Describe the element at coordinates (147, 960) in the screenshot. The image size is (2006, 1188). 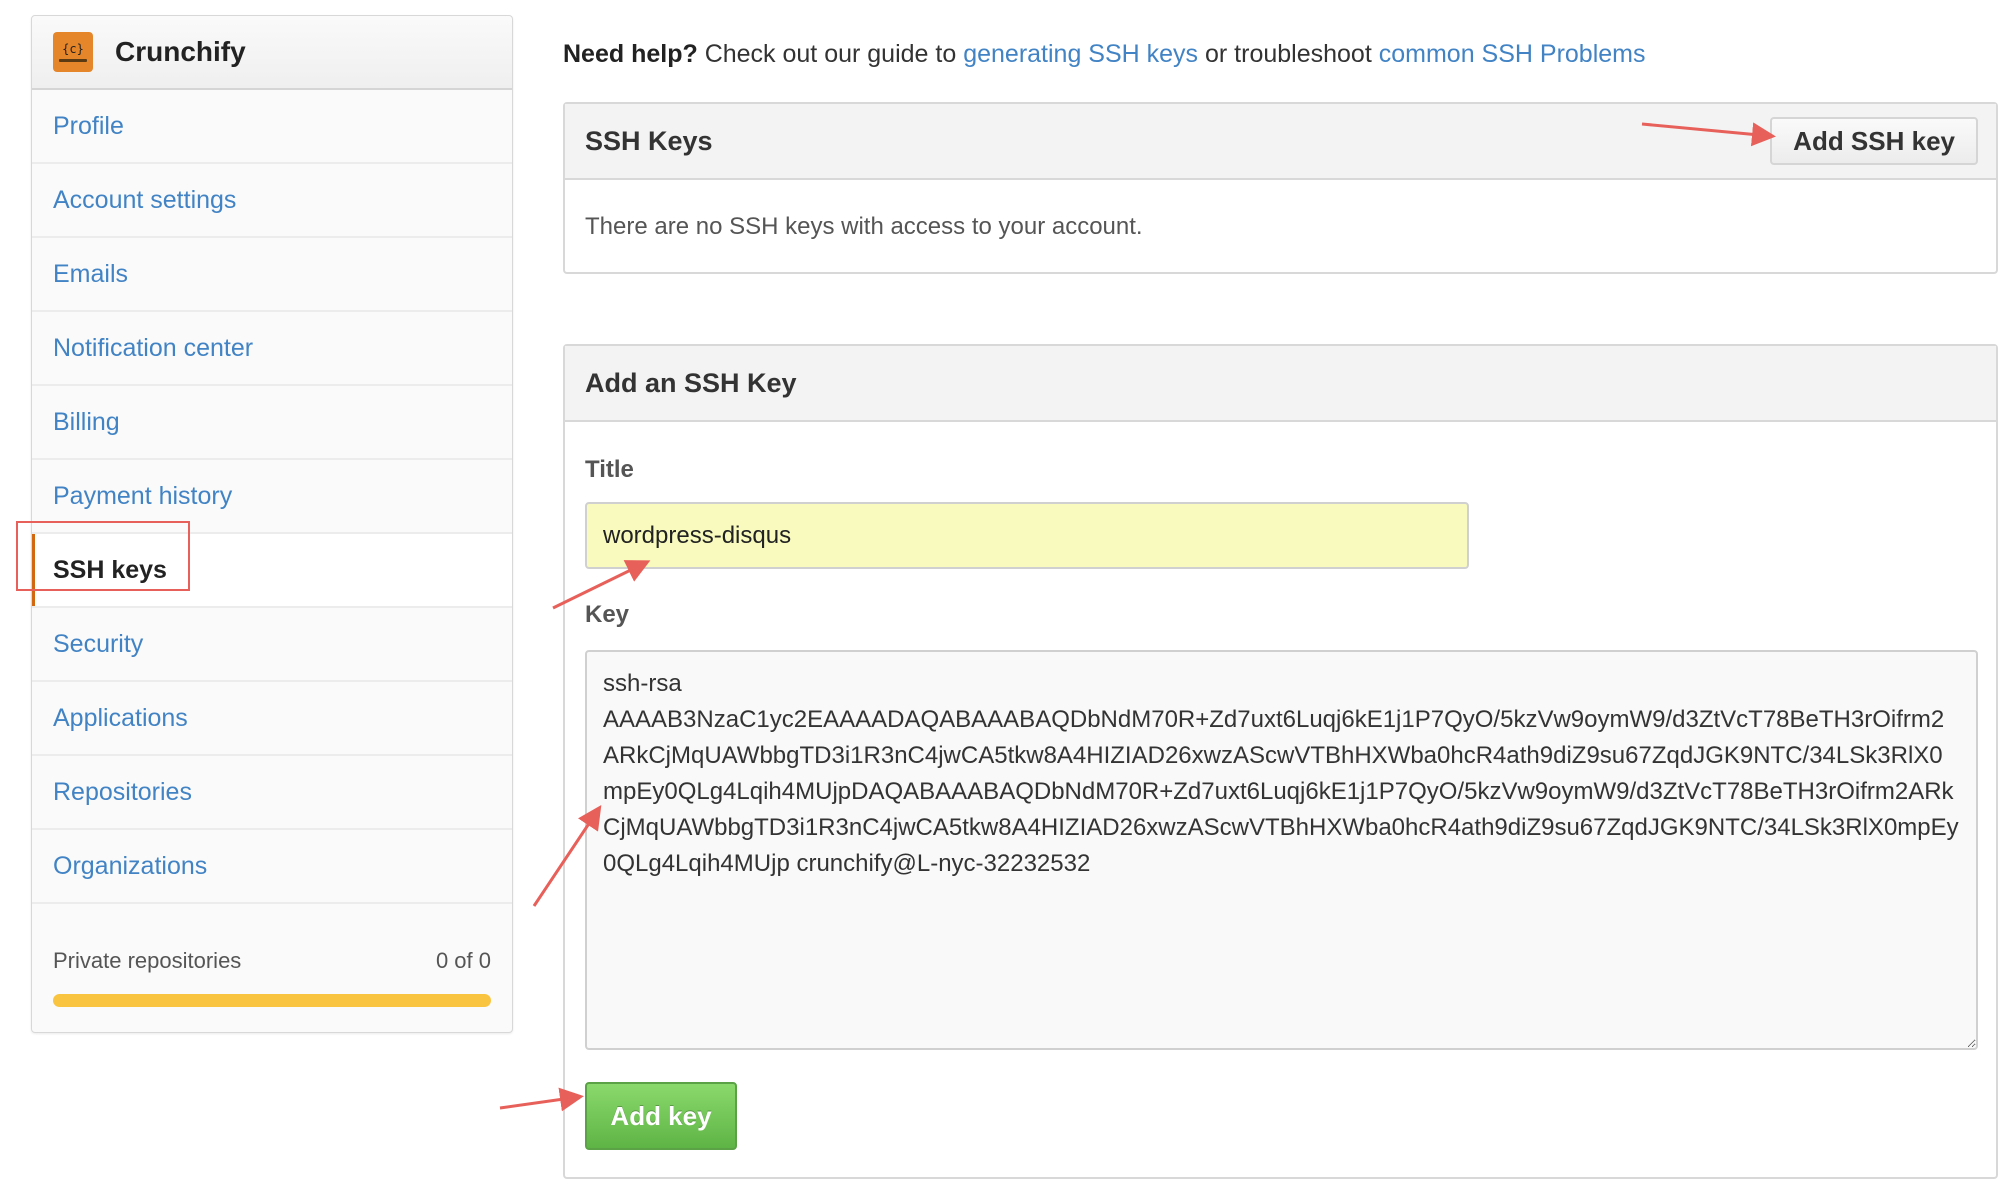
I see `quota-label: Private repositories` at that location.